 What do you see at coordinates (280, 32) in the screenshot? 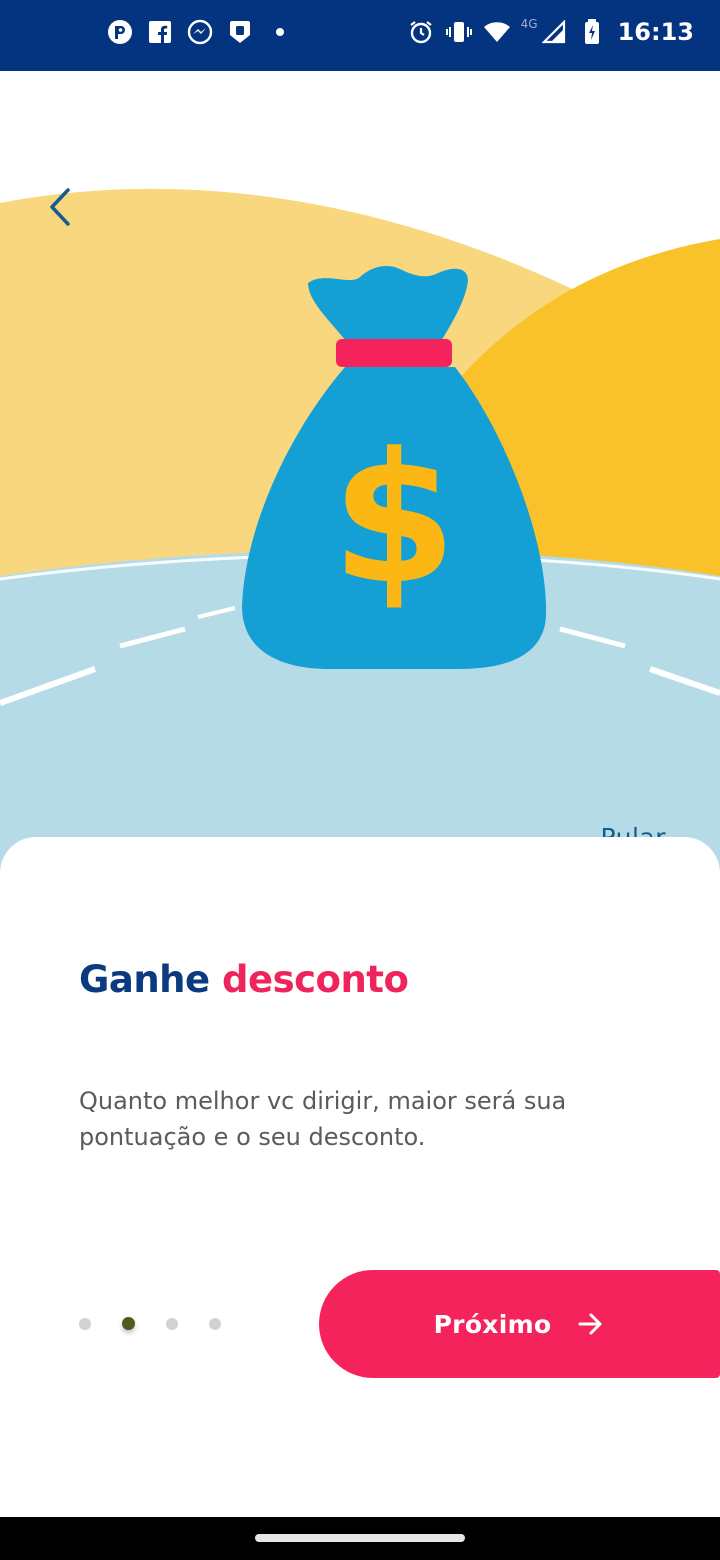
I see `dot-icon` at bounding box center [280, 32].